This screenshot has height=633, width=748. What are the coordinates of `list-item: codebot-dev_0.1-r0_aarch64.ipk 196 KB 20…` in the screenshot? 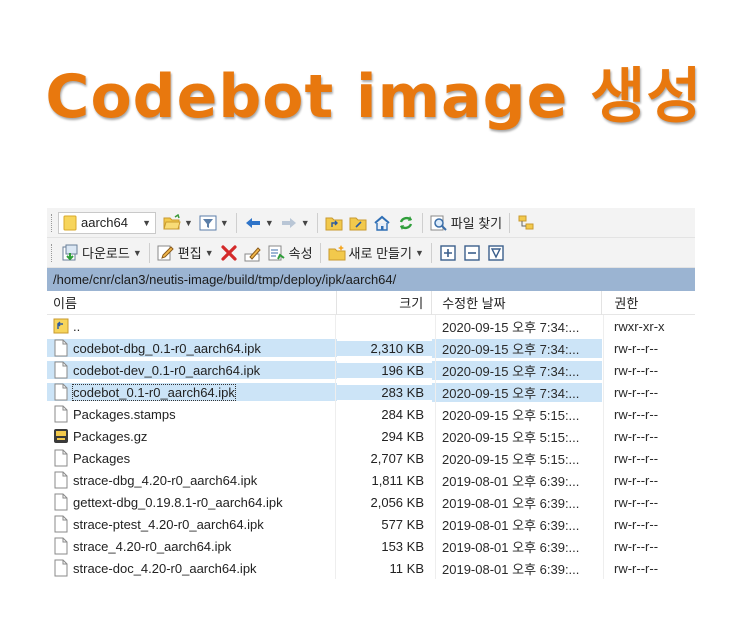 It's located at (371, 370).